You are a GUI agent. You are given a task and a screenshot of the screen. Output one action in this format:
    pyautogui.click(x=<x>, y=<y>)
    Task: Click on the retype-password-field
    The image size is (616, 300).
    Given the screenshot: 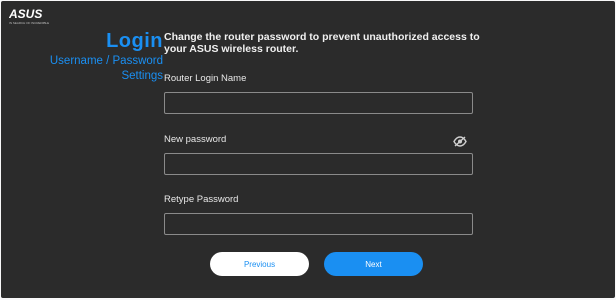 What is the action you would take?
    pyautogui.click(x=318, y=224)
    